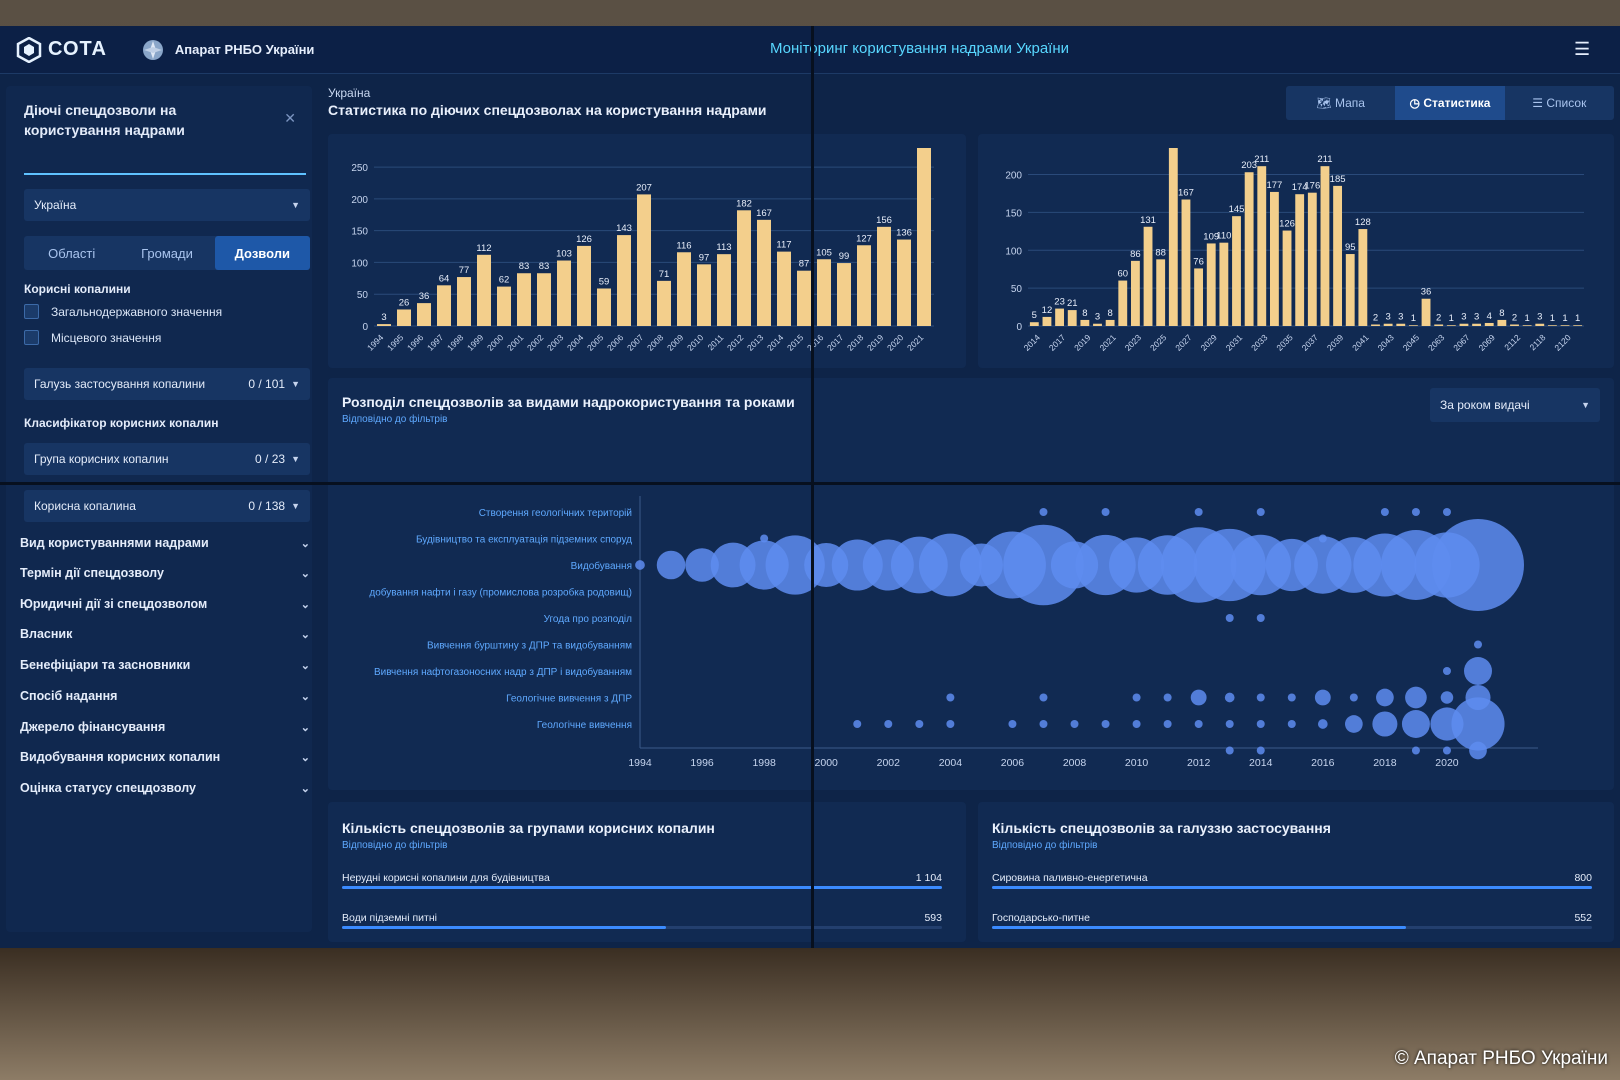 This screenshot has width=1620, height=1080. I want to click on accordion-label: Вид користуваннями надрами, so click(114, 543).